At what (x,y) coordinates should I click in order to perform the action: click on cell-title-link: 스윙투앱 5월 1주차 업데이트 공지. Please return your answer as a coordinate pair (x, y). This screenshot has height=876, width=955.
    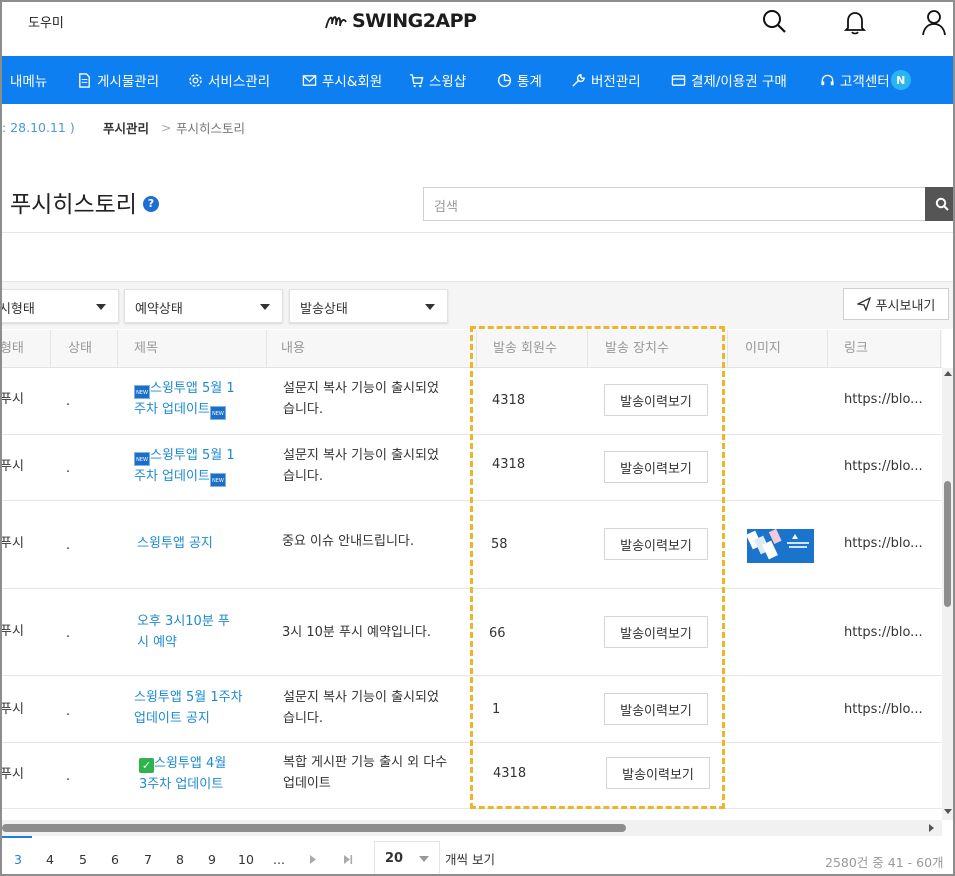
    Looking at the image, I should click on (199, 708).